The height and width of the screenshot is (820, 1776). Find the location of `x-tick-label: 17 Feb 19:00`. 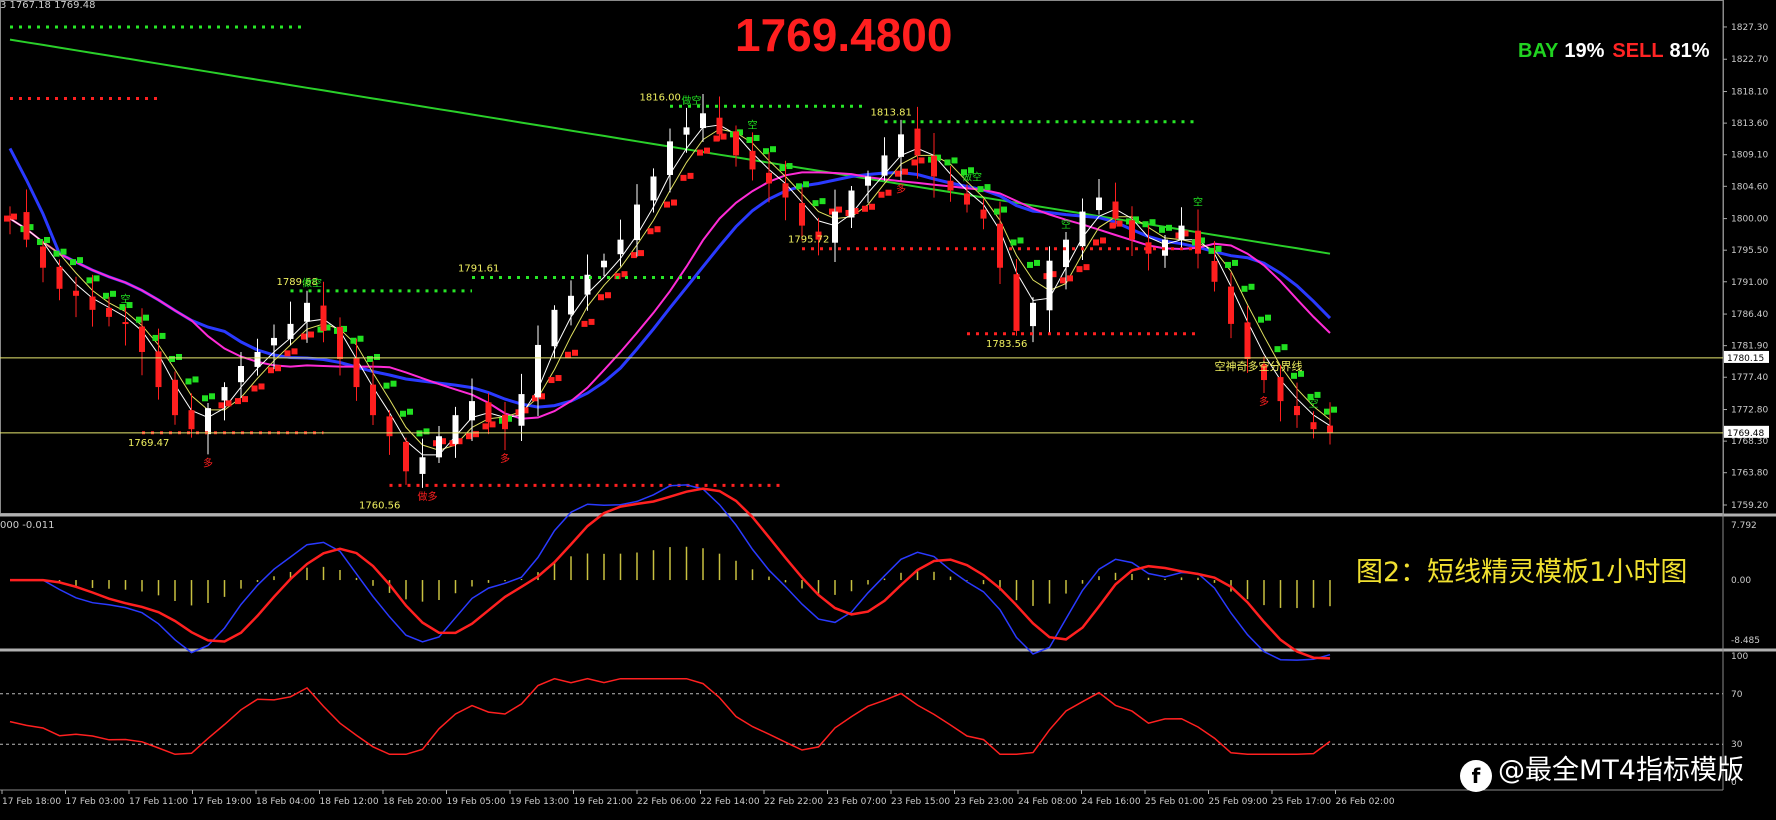

x-tick-label: 17 Feb 19:00 is located at coordinates (222, 802).